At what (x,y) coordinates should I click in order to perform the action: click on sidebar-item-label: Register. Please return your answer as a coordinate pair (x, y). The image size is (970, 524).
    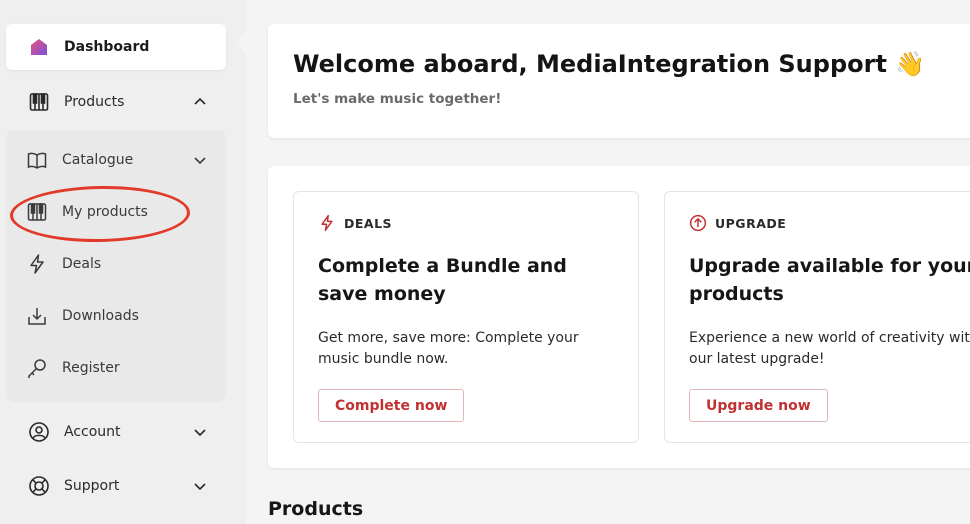
    Looking at the image, I should click on (91, 368).